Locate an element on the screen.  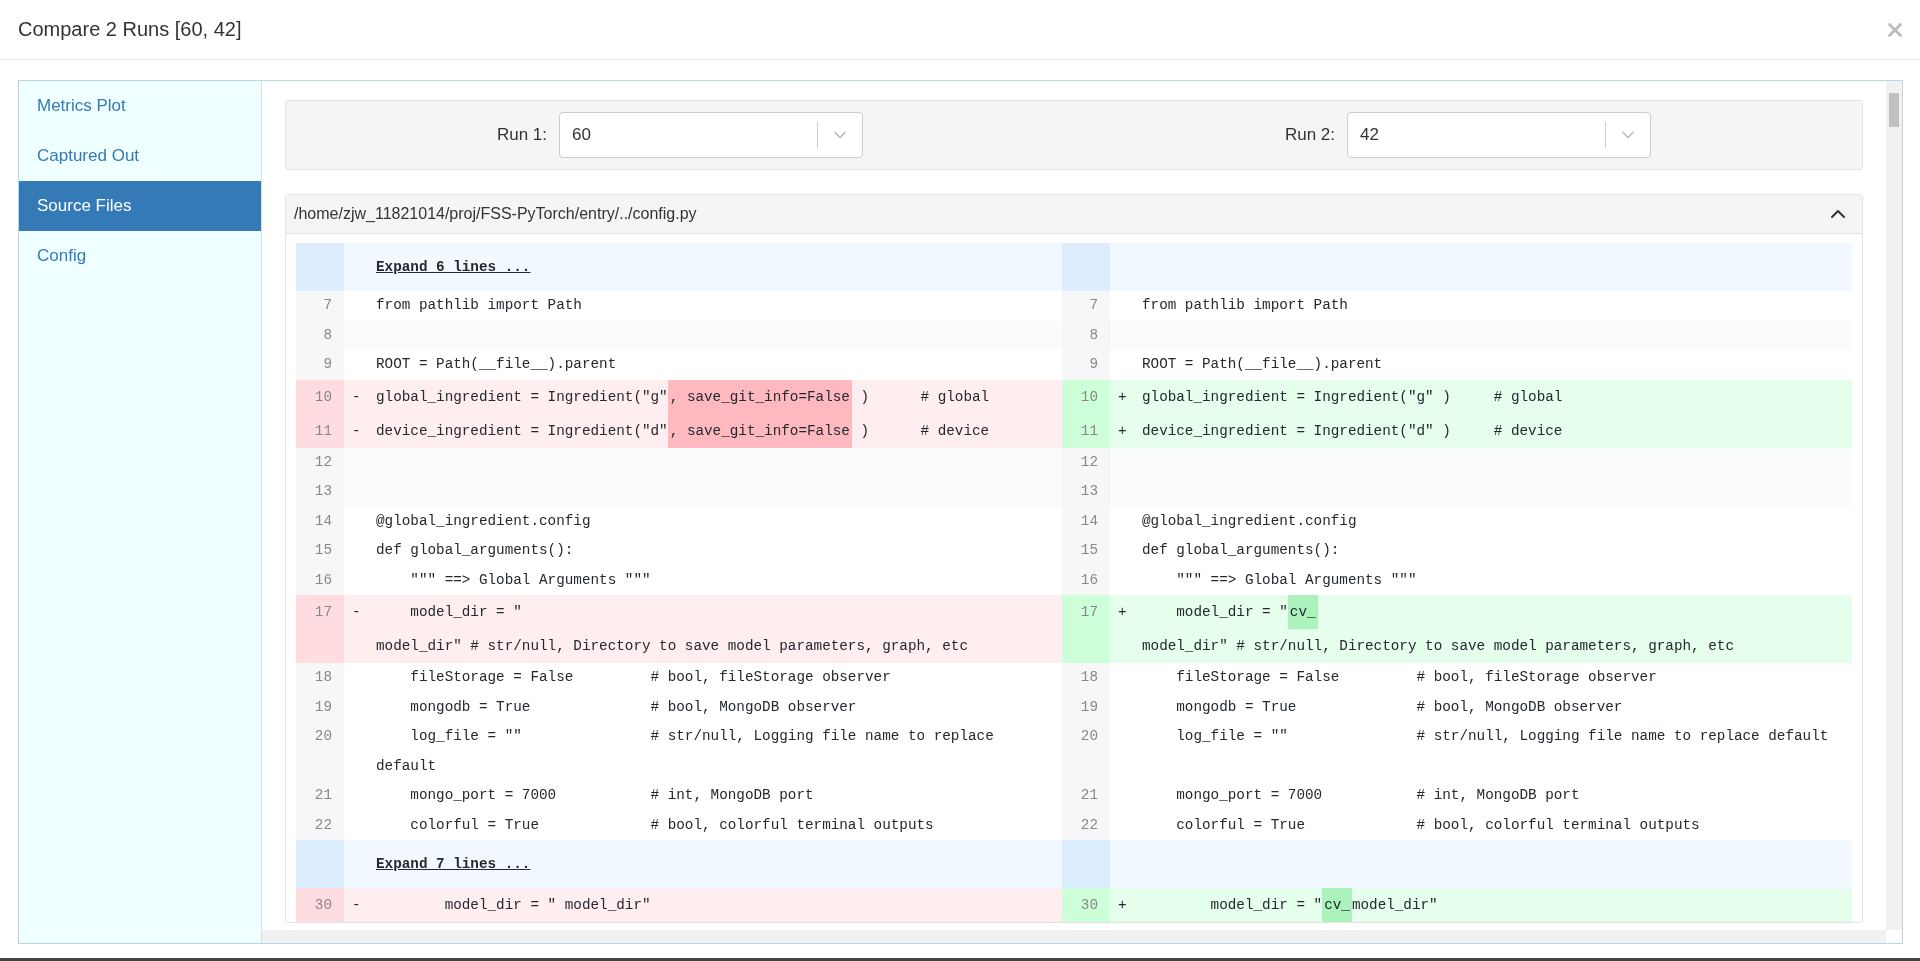
code-line: log_file = "" # str/null, Logging file name to replace default is located at coordinates (1502, 736).